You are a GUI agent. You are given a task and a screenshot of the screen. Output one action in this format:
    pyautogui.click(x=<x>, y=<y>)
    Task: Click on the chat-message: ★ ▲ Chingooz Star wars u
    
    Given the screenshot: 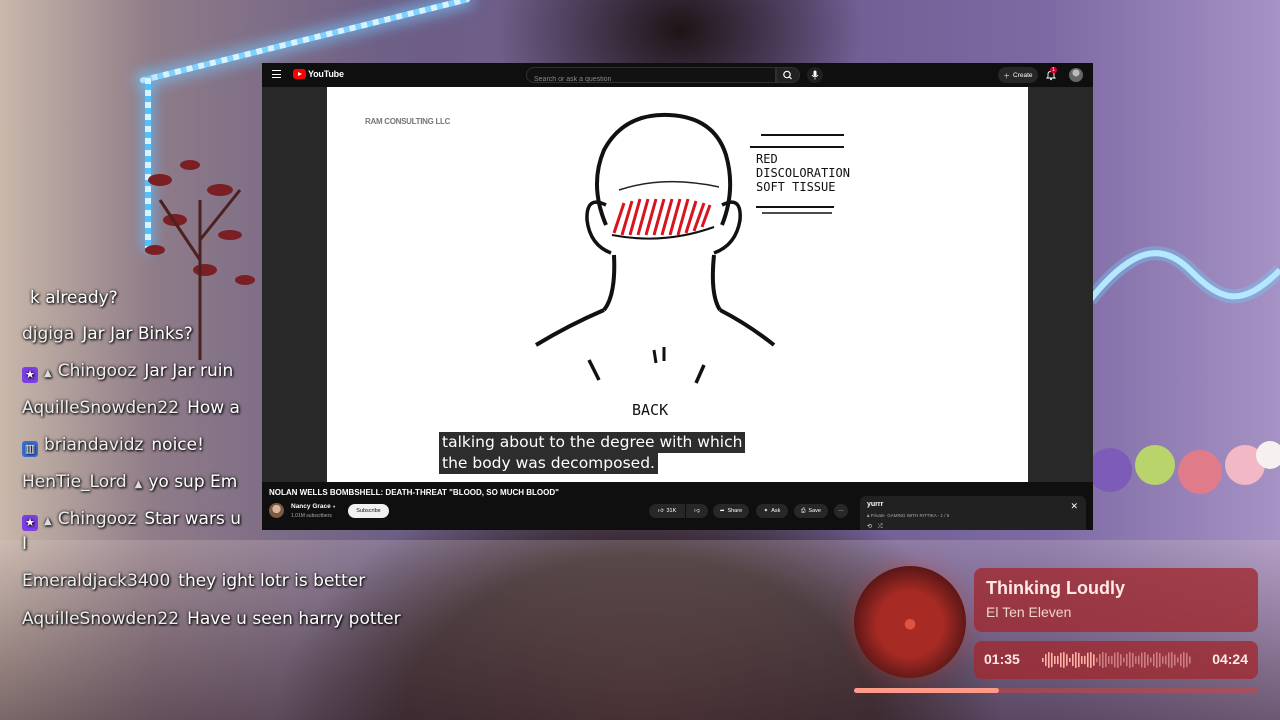 What is the action you would take?
    pyautogui.click(x=131, y=520)
    